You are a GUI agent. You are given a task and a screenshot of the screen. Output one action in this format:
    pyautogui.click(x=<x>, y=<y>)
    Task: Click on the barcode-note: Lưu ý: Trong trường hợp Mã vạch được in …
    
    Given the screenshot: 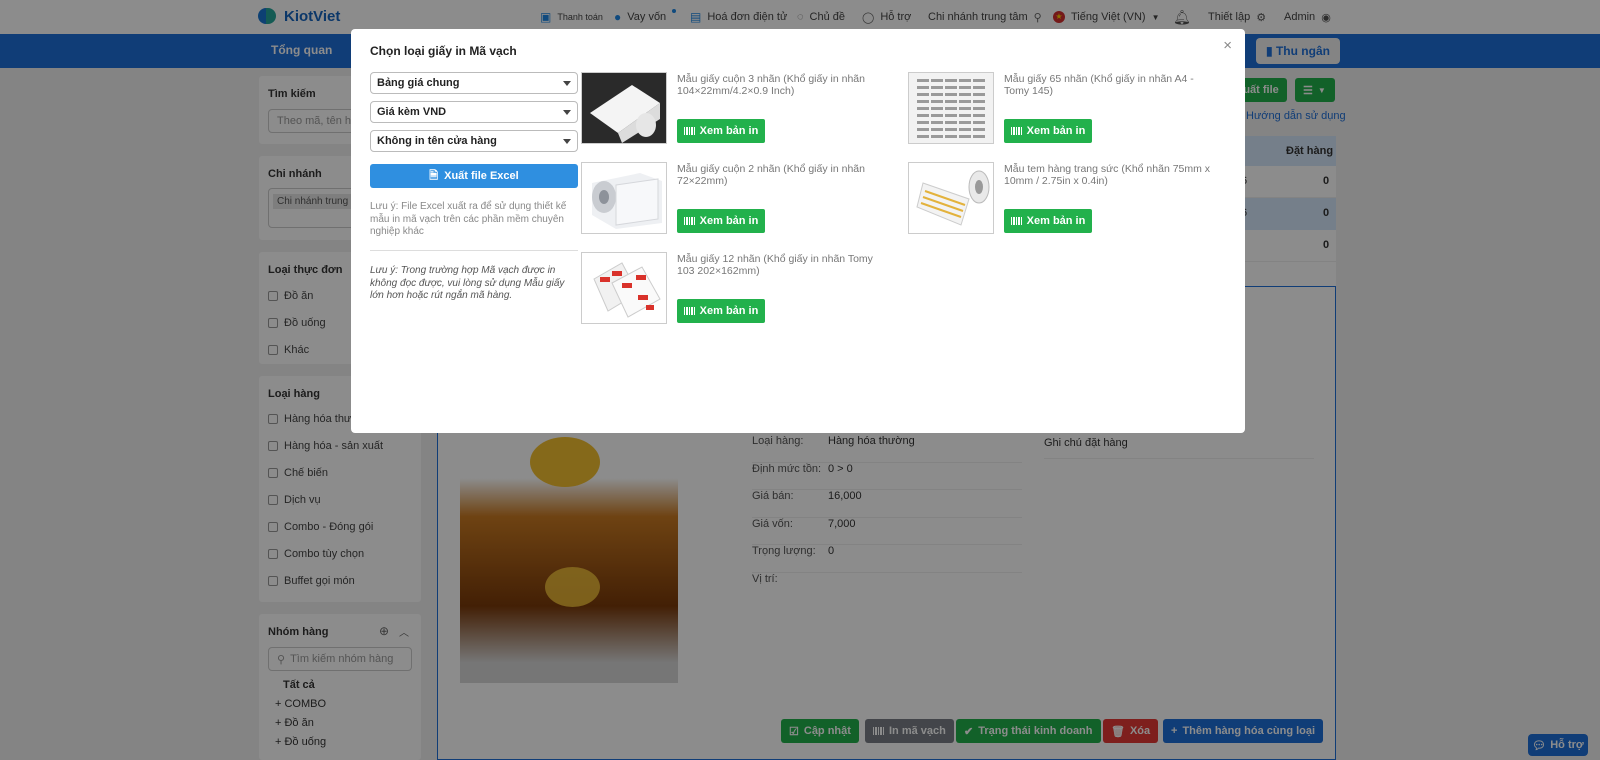 What is the action you would take?
    pyautogui.click(x=467, y=283)
    